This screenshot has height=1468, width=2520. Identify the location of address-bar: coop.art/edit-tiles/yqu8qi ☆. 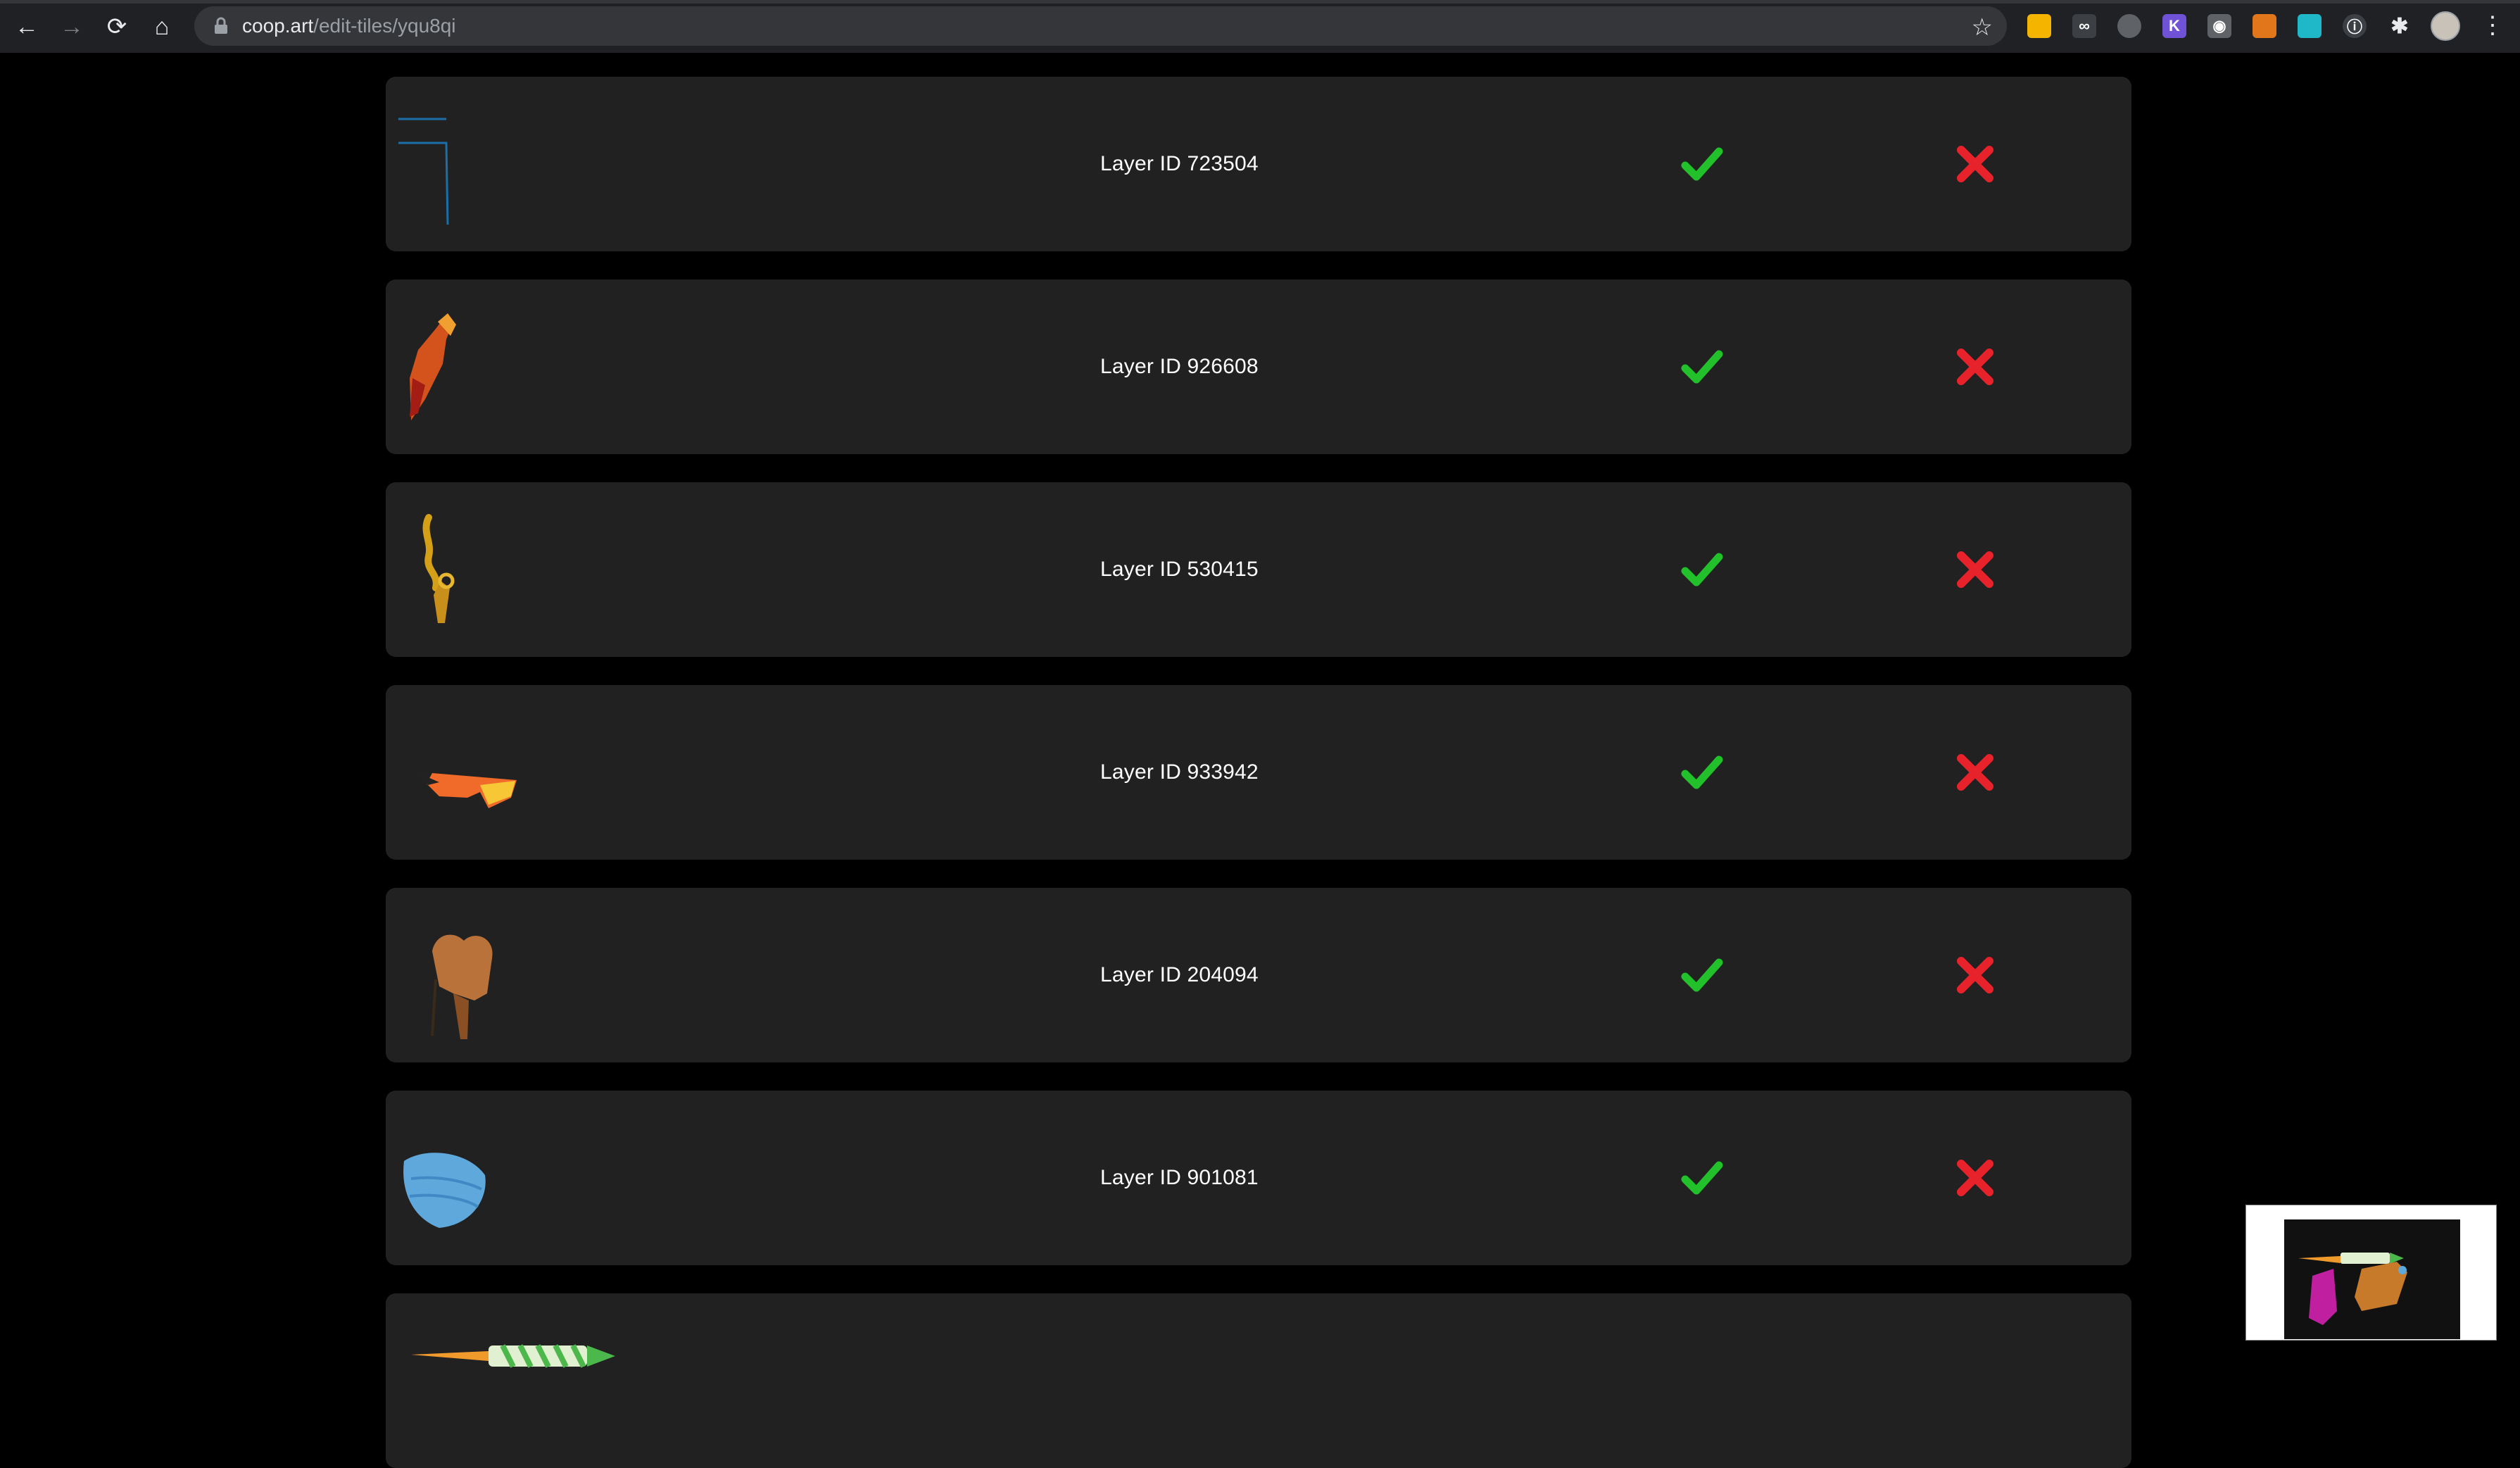
(1100, 26).